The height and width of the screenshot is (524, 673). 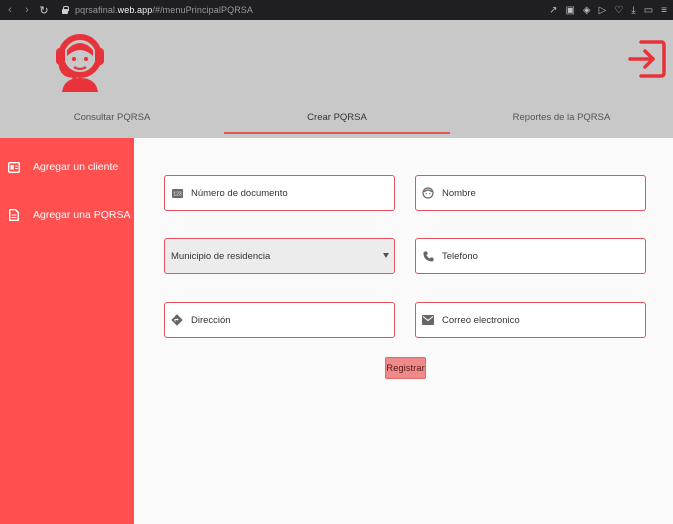 I want to click on sidebar-item-agregar-pqrsa: Agregar una PQRSA, so click(x=67, y=215).